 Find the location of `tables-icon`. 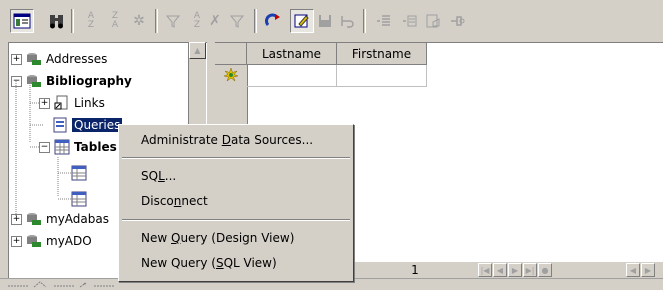

tables-icon is located at coordinates (62, 147).